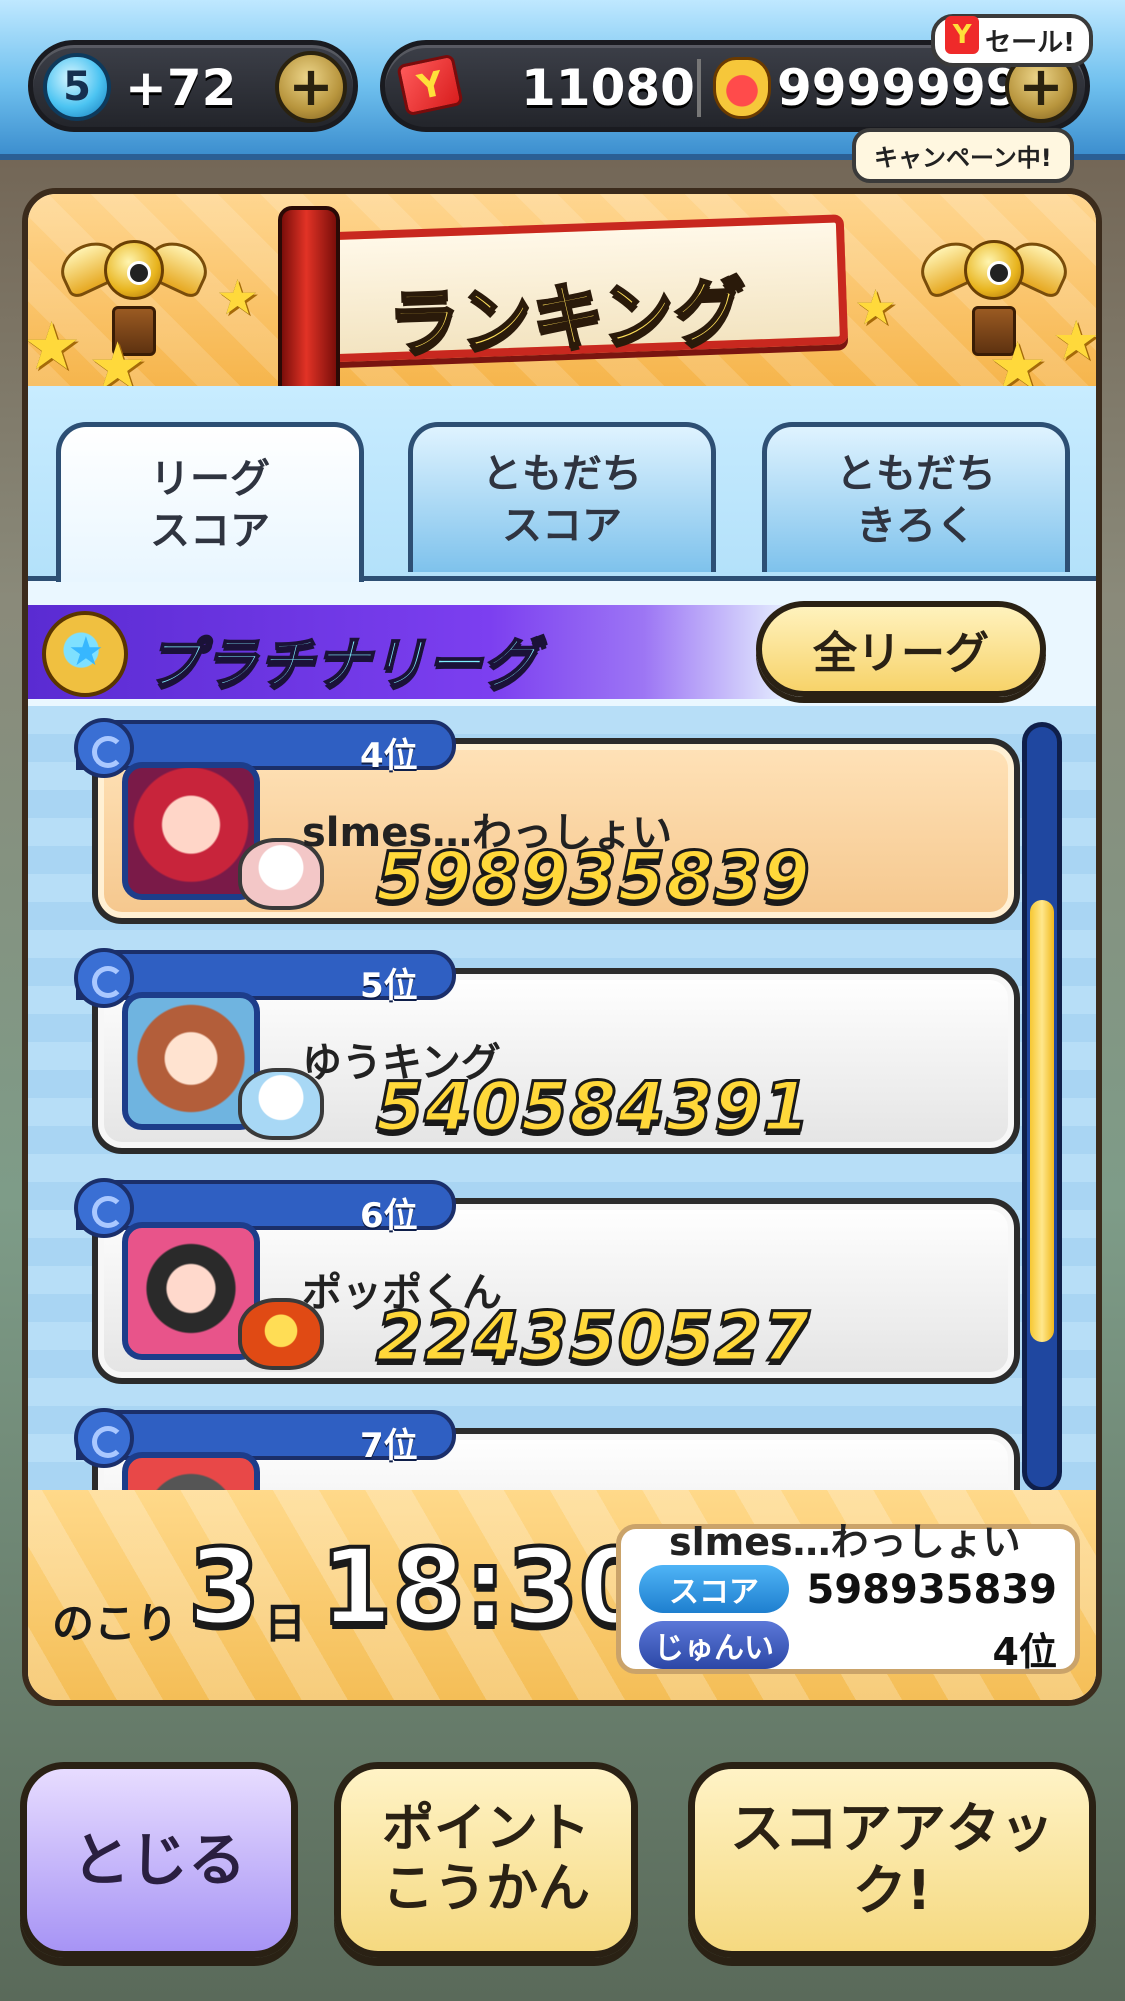 This screenshot has height=2001, width=1125. What do you see at coordinates (181, 88) in the screenshot?
I see `soul-bonus-value: +72` at bounding box center [181, 88].